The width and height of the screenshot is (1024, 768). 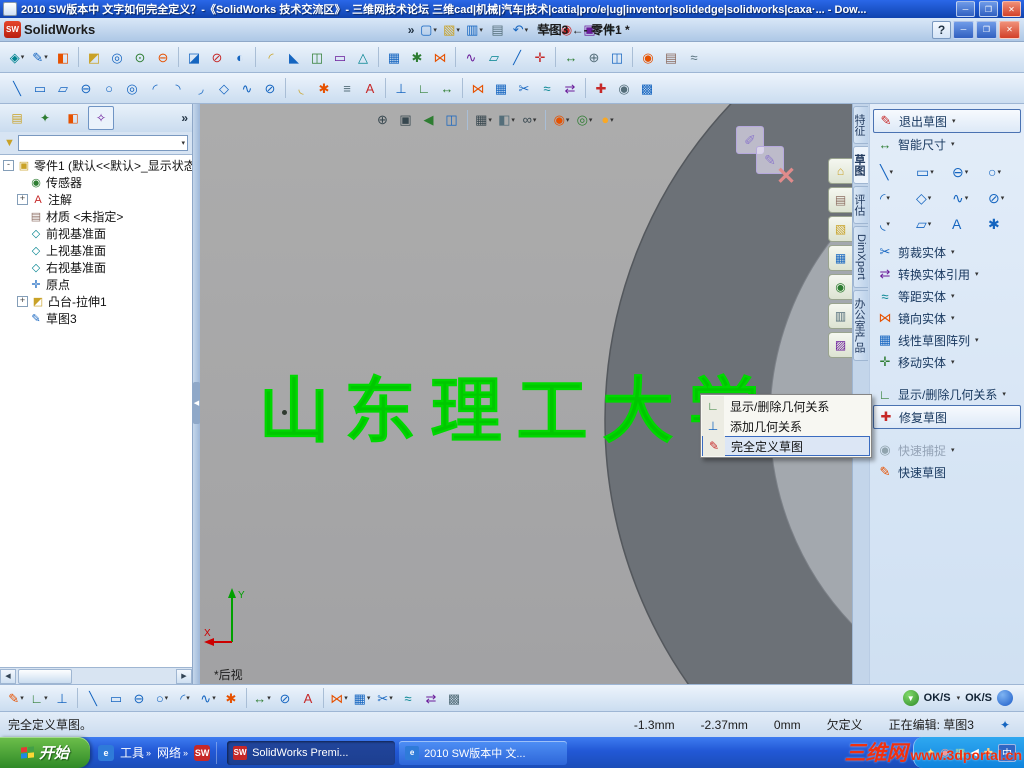 I want to click on rectangle-tool-icon: ▭ ▾, so click(x=929, y=172).